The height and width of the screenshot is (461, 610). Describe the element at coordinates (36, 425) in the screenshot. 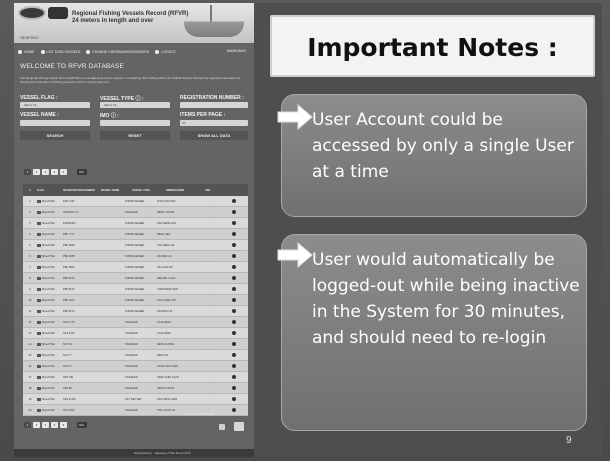

I see `page-2-button-bottom: 2` at that location.